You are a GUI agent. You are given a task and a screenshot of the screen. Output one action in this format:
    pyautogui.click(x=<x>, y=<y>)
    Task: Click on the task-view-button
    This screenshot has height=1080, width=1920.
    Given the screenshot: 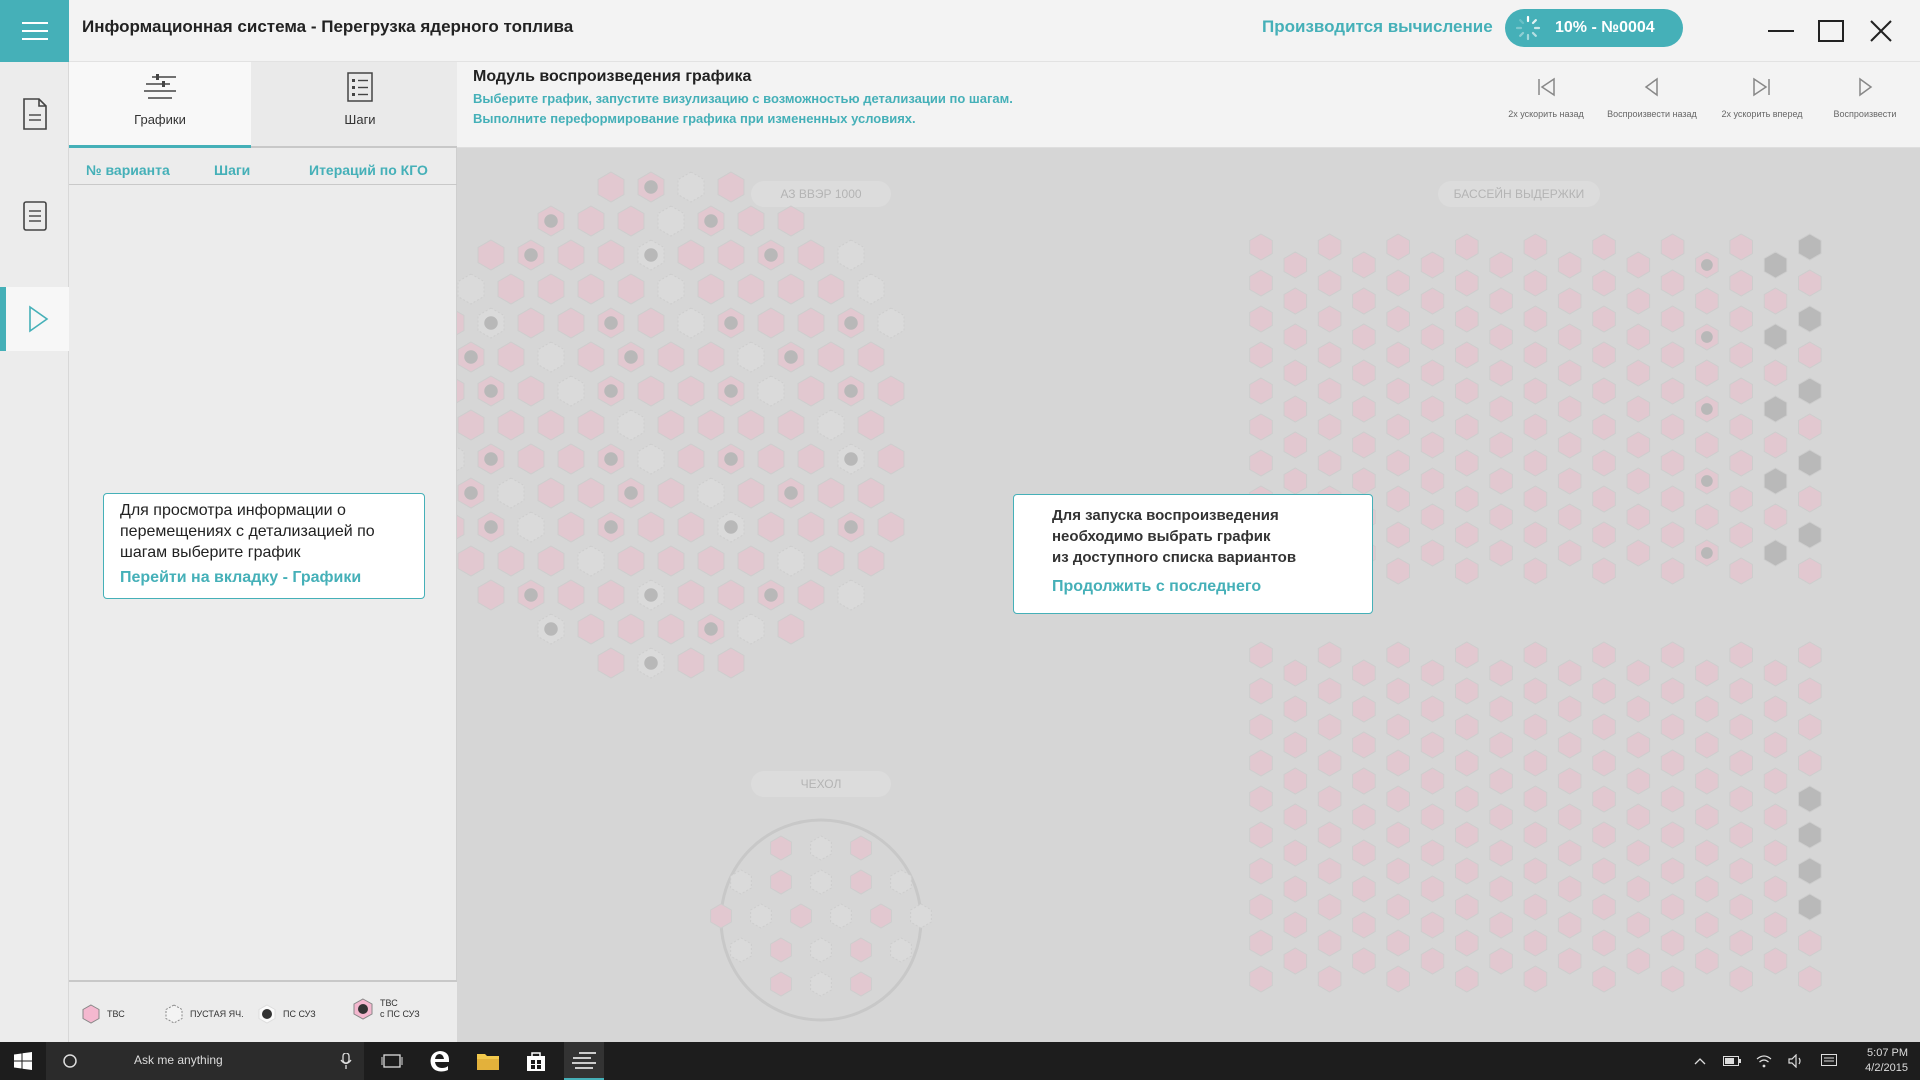 What is the action you would take?
    pyautogui.click(x=392, y=1061)
    